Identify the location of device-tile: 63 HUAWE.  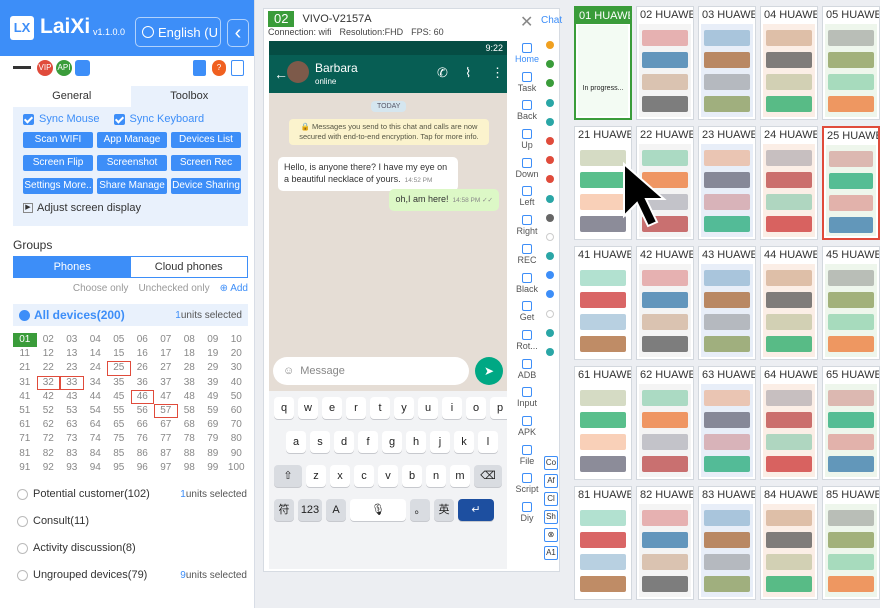
(727, 423).